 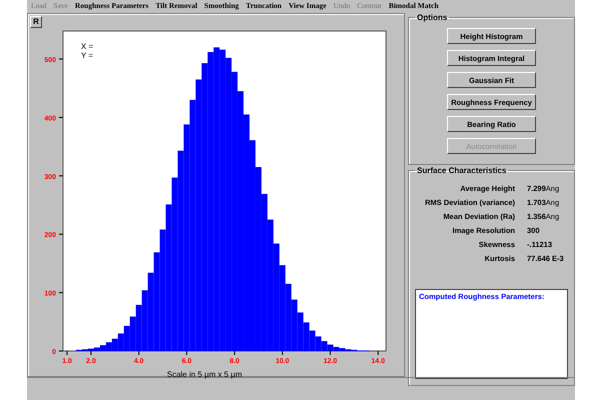 What do you see at coordinates (87, 55) in the screenshot?
I see `cursor-y-readout: Y =` at bounding box center [87, 55].